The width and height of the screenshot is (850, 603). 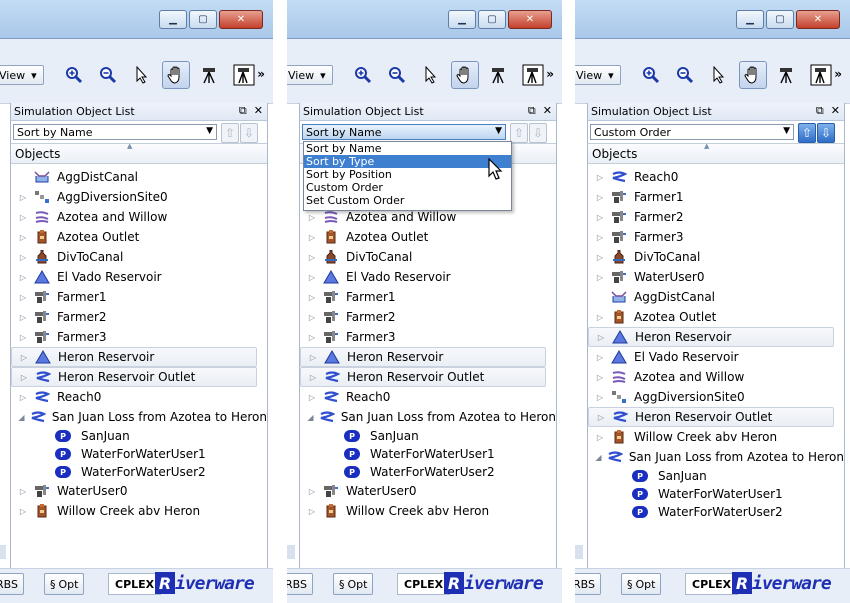 What do you see at coordinates (838, 74) in the screenshot?
I see `toolbar-overflow-button: »` at bounding box center [838, 74].